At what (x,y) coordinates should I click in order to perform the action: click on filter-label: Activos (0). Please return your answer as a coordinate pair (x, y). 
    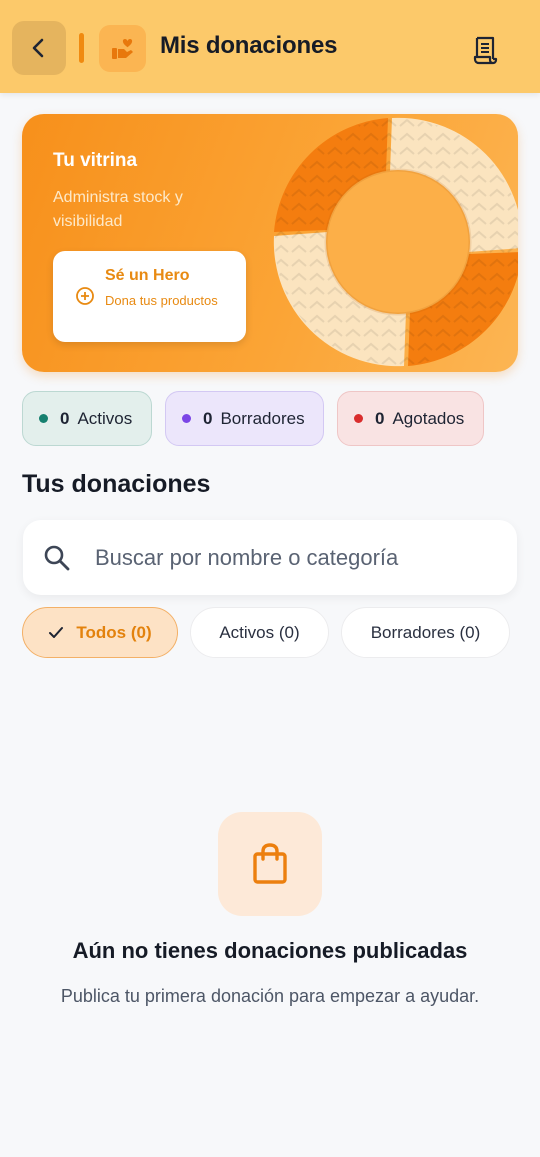
    Looking at the image, I should click on (259, 632).